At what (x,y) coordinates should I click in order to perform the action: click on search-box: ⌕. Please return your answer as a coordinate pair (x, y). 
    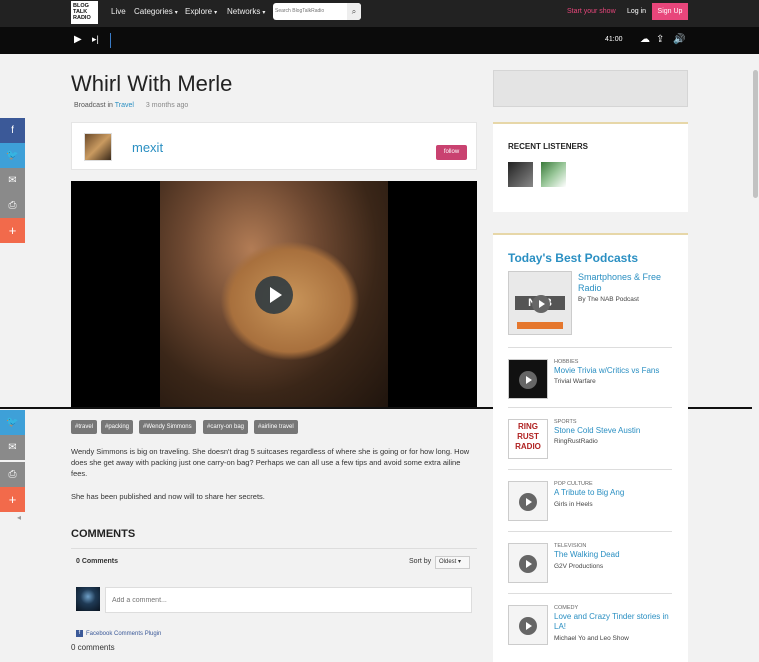
    Looking at the image, I should click on (317, 11).